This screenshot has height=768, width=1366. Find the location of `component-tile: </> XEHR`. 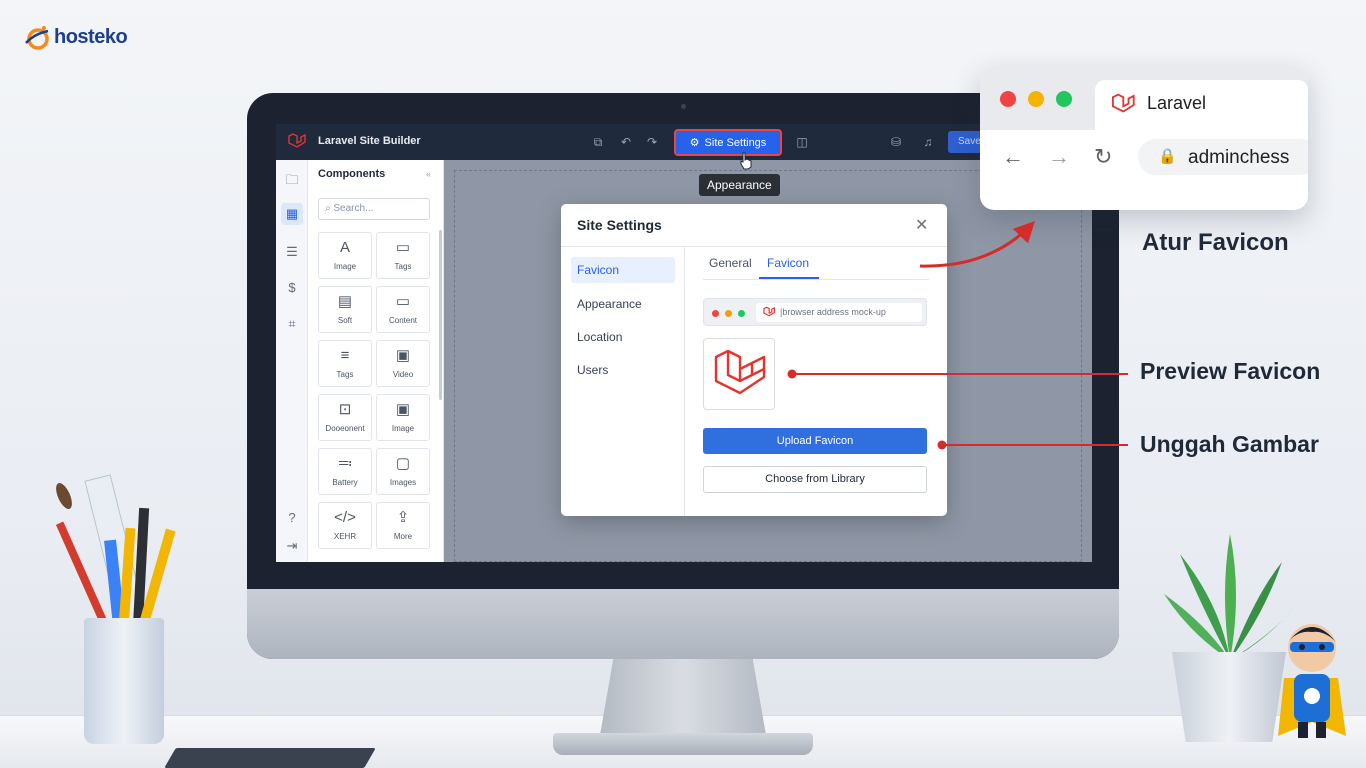

component-tile: </> XEHR is located at coordinates (345, 525).